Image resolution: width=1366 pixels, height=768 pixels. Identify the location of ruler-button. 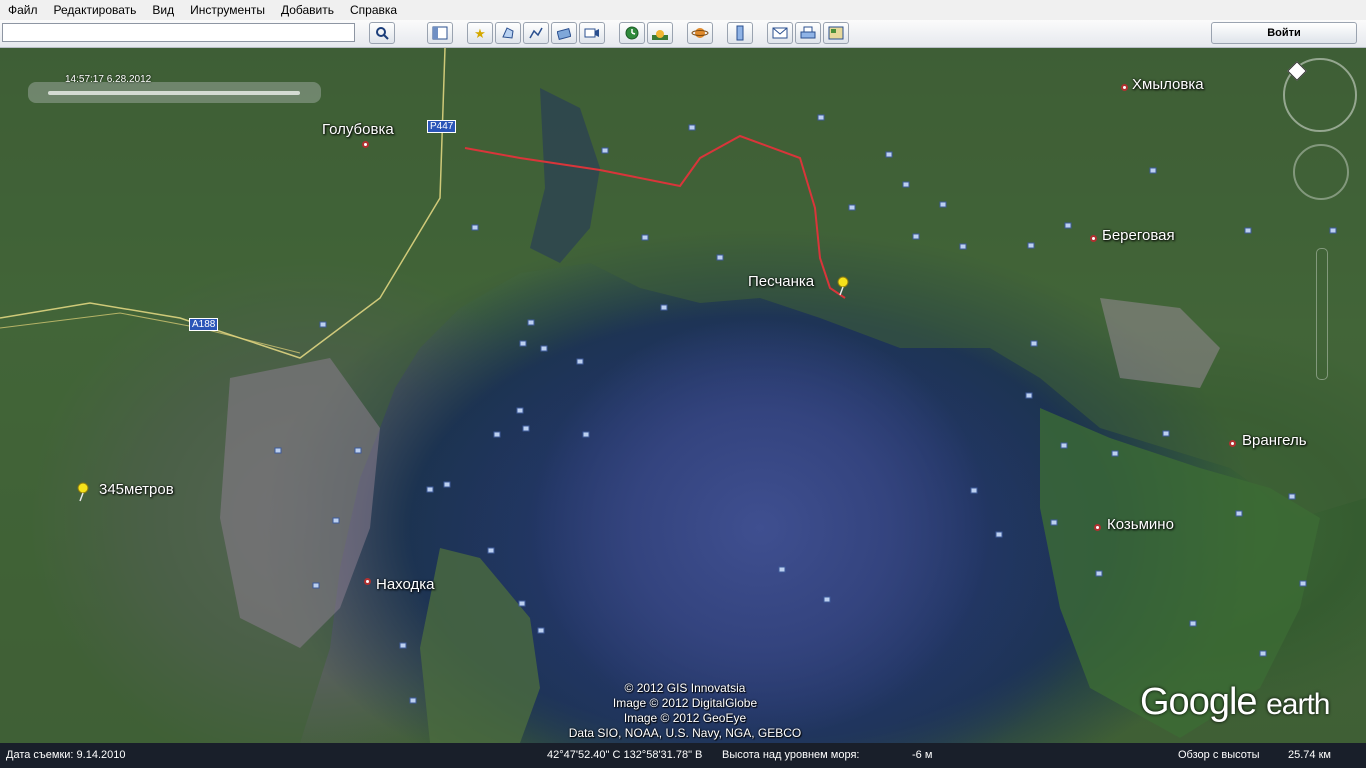
(740, 33).